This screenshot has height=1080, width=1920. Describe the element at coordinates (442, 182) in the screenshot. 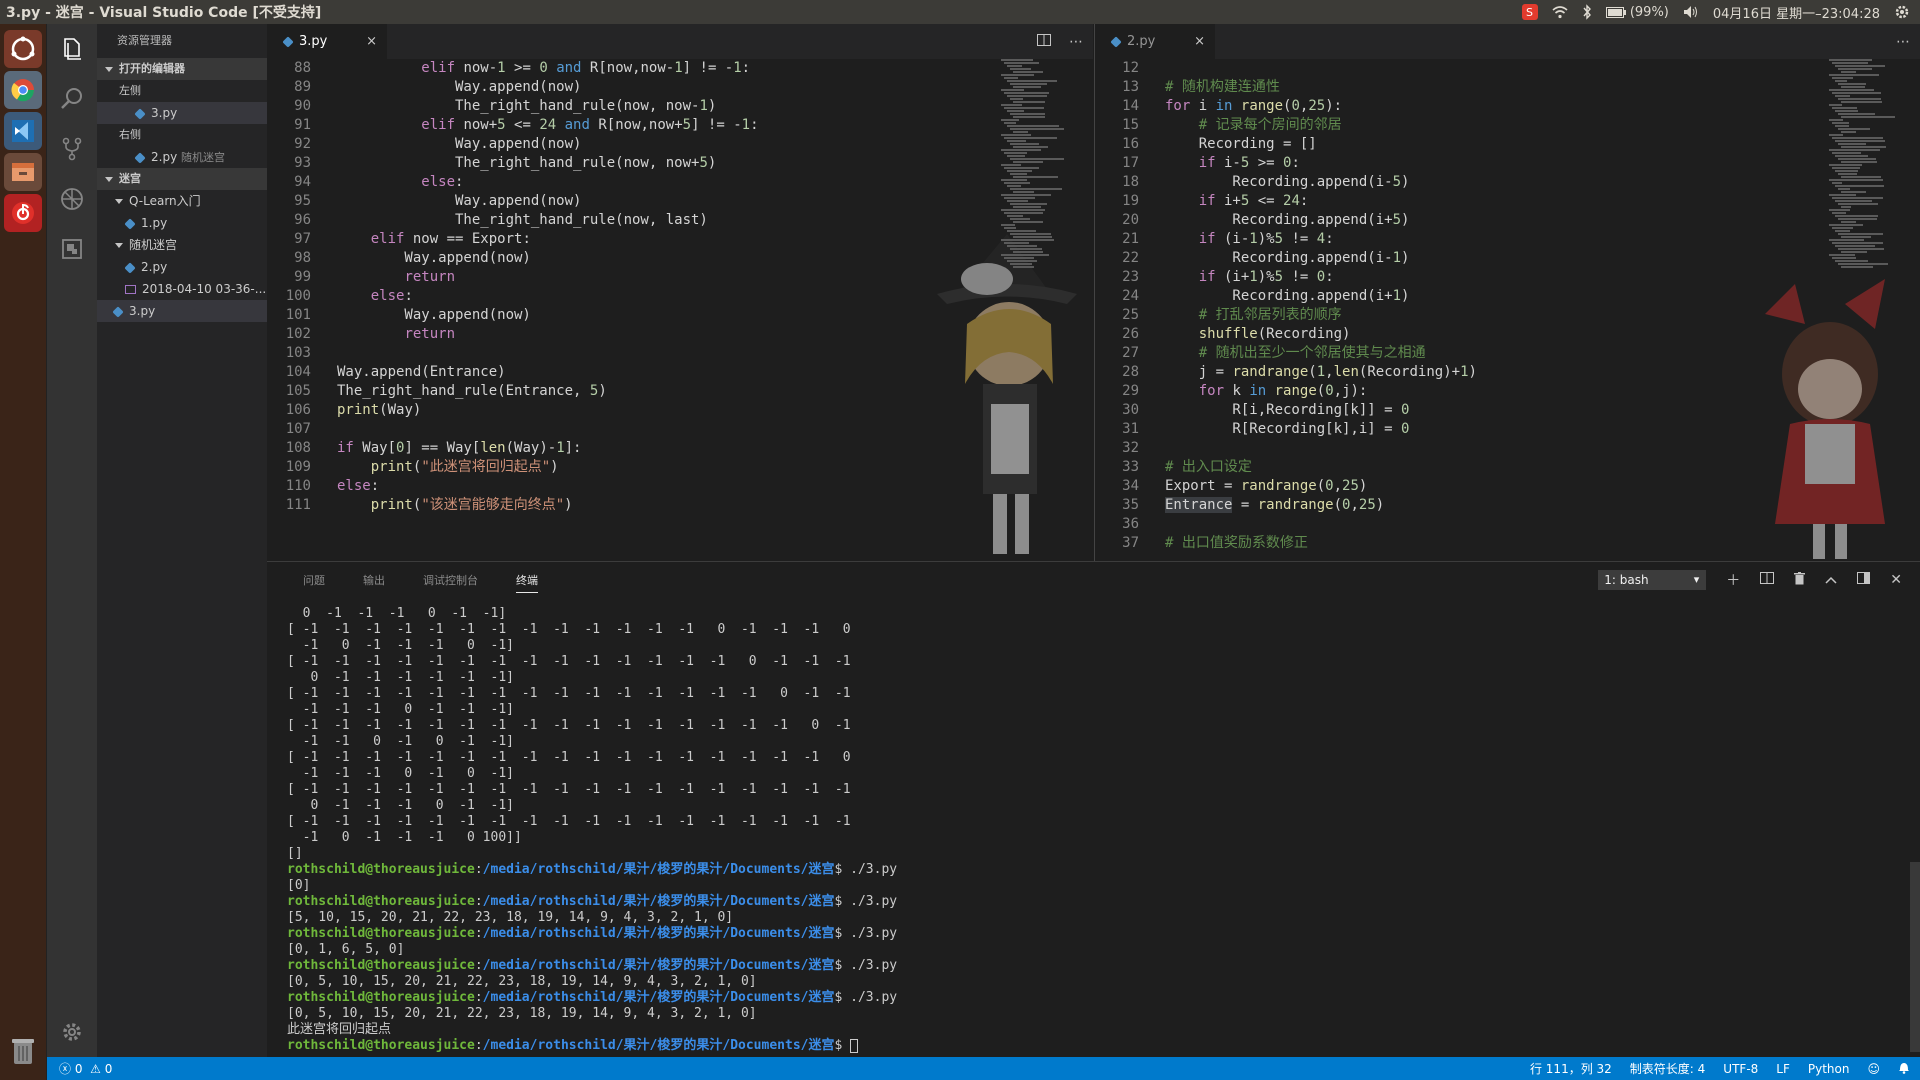

I see `line-code: else:` at that location.